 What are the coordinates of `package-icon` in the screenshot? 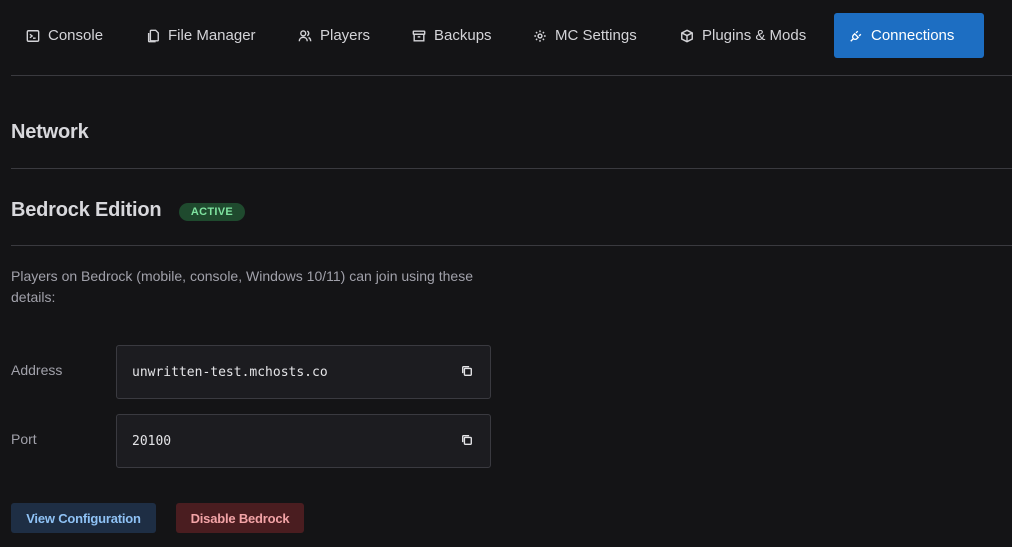 It's located at (687, 36).